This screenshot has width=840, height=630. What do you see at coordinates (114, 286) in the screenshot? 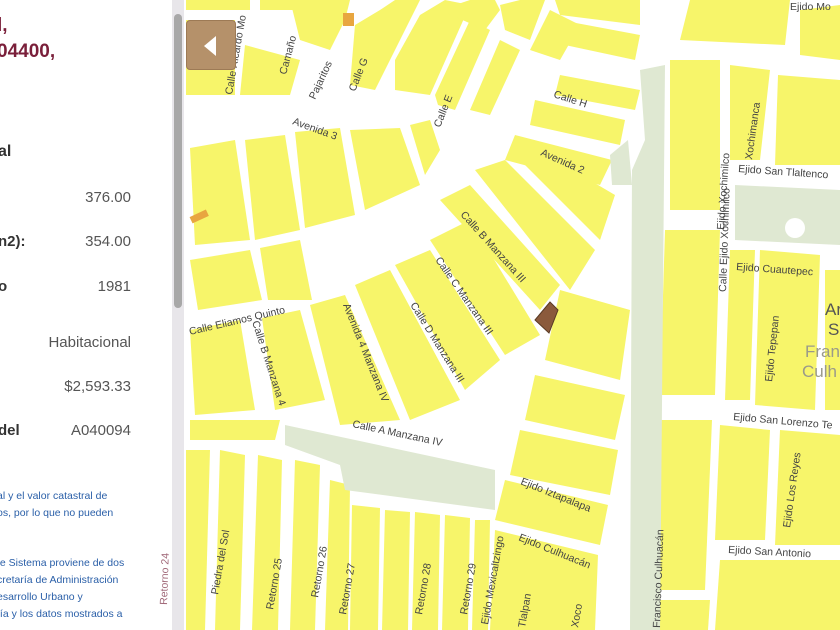
I see `year-value: 1981` at bounding box center [114, 286].